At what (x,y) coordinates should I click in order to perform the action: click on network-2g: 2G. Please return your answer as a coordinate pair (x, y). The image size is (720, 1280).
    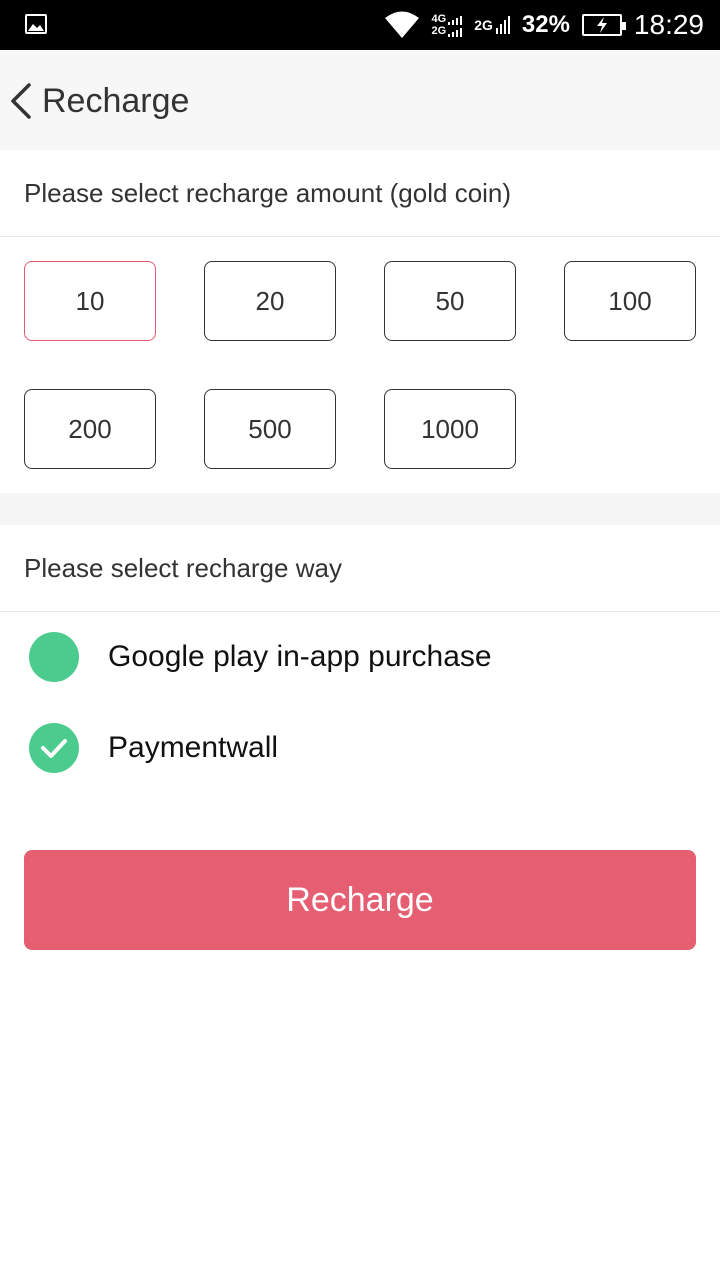
    Looking at the image, I should click on (492, 25).